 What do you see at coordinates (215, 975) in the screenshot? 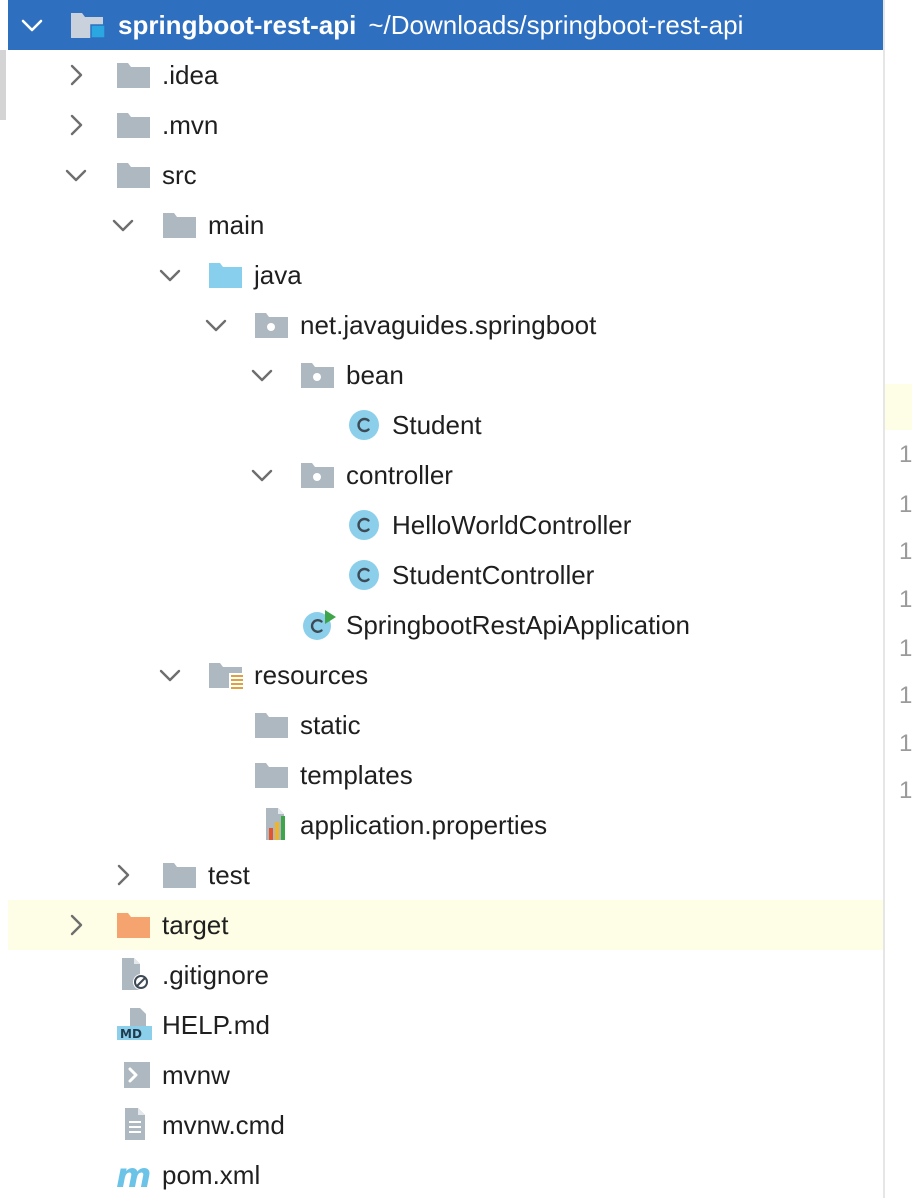
I see `tree-item-label: .gitignore` at bounding box center [215, 975].